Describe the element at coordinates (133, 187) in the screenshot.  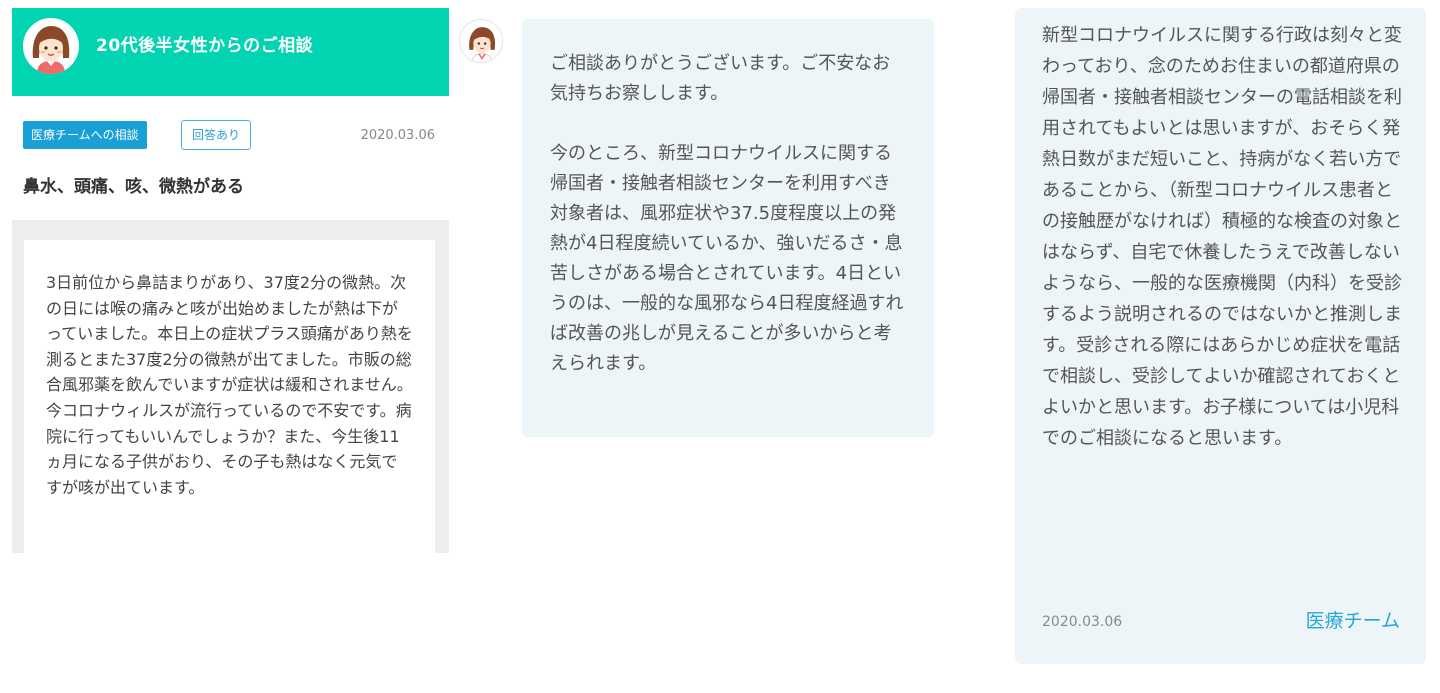
I see `question-subject: 鼻水、頭痛、咳、微熱がある` at that location.